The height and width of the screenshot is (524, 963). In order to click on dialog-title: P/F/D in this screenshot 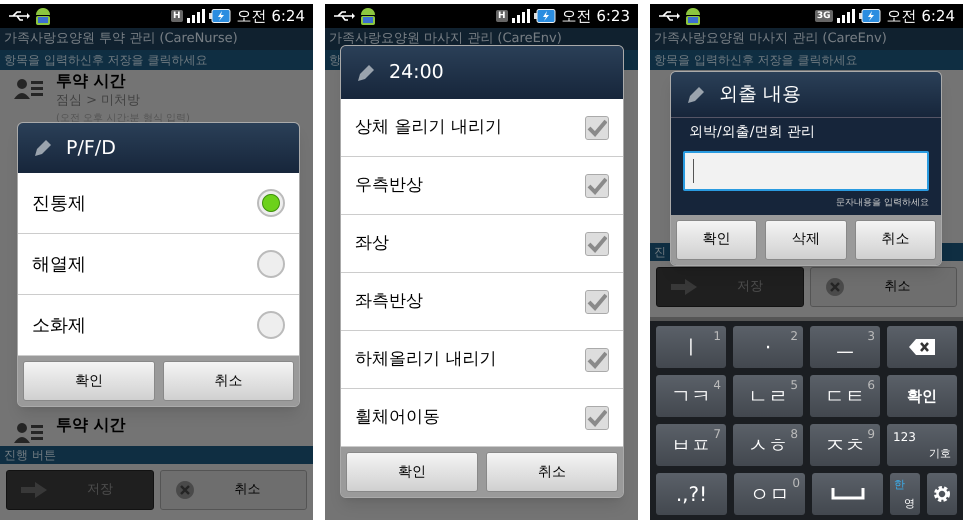, I will do `click(91, 148)`.